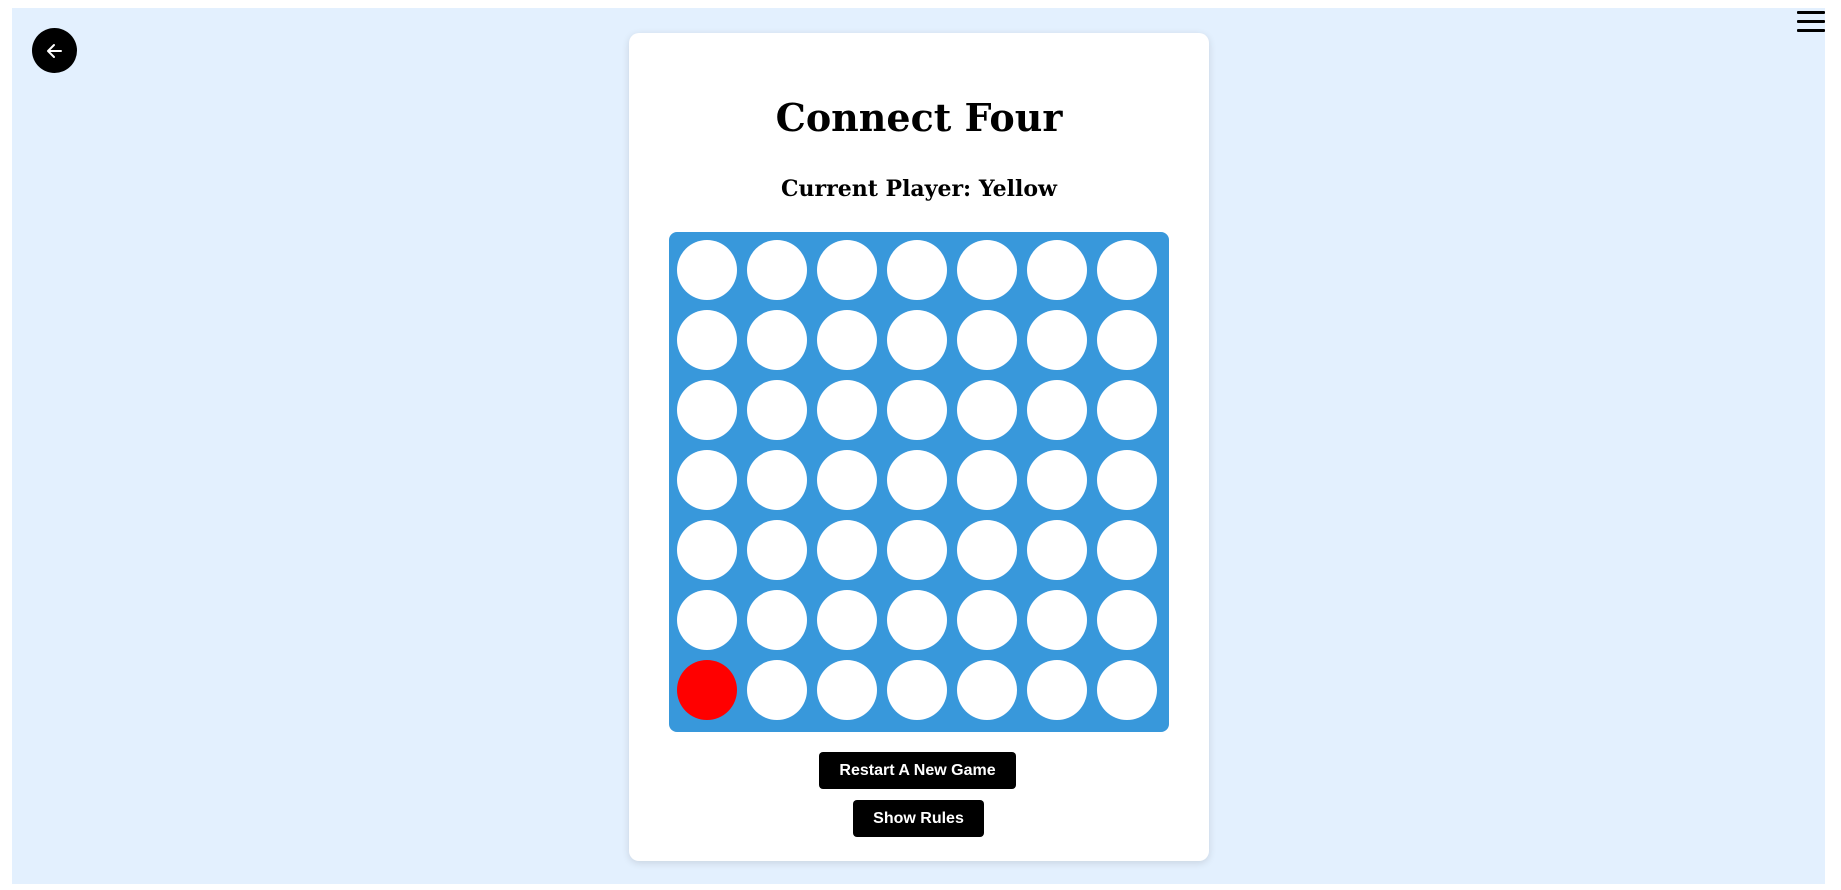  Describe the element at coordinates (917, 770) in the screenshot. I see `restart-game-button: Restart A New Game` at that location.